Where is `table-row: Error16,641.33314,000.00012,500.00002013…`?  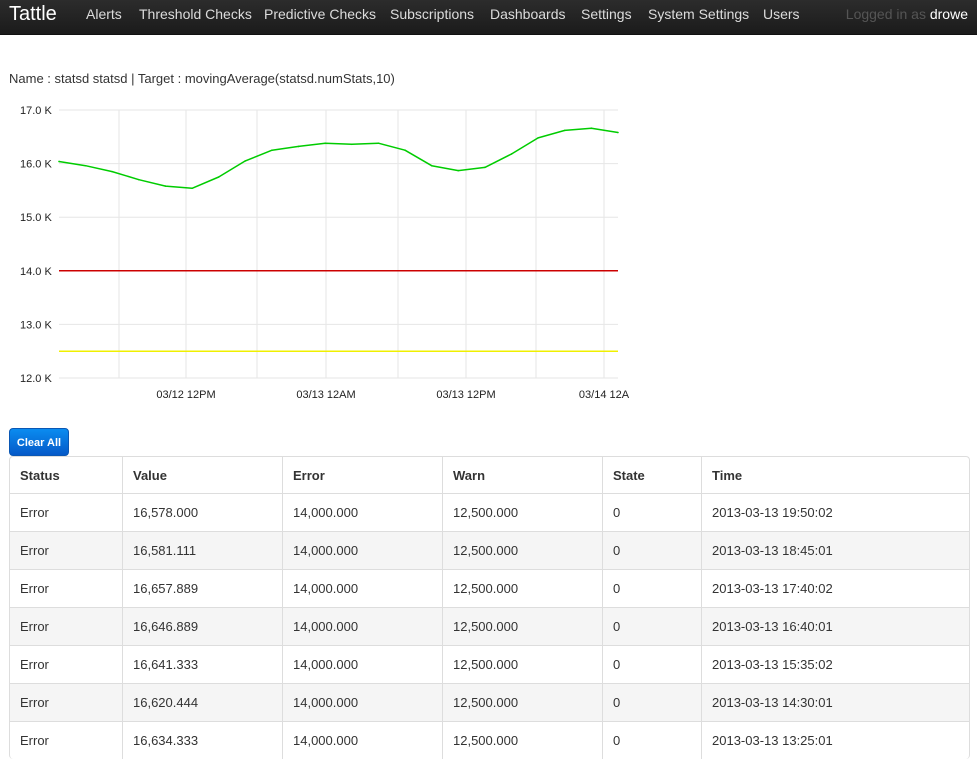
table-row: Error16,641.33314,000.00012,500.00002013… is located at coordinates (489, 665).